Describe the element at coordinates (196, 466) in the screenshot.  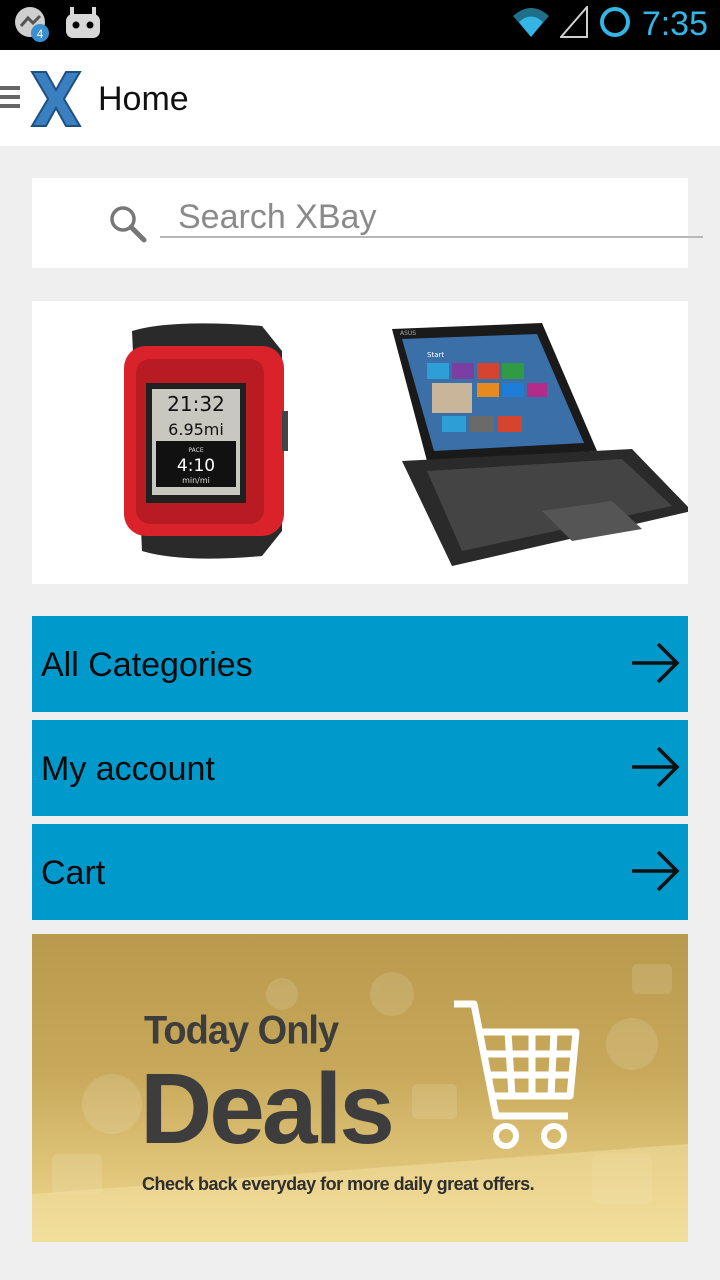
I see `watch-pace: 4:10` at that location.